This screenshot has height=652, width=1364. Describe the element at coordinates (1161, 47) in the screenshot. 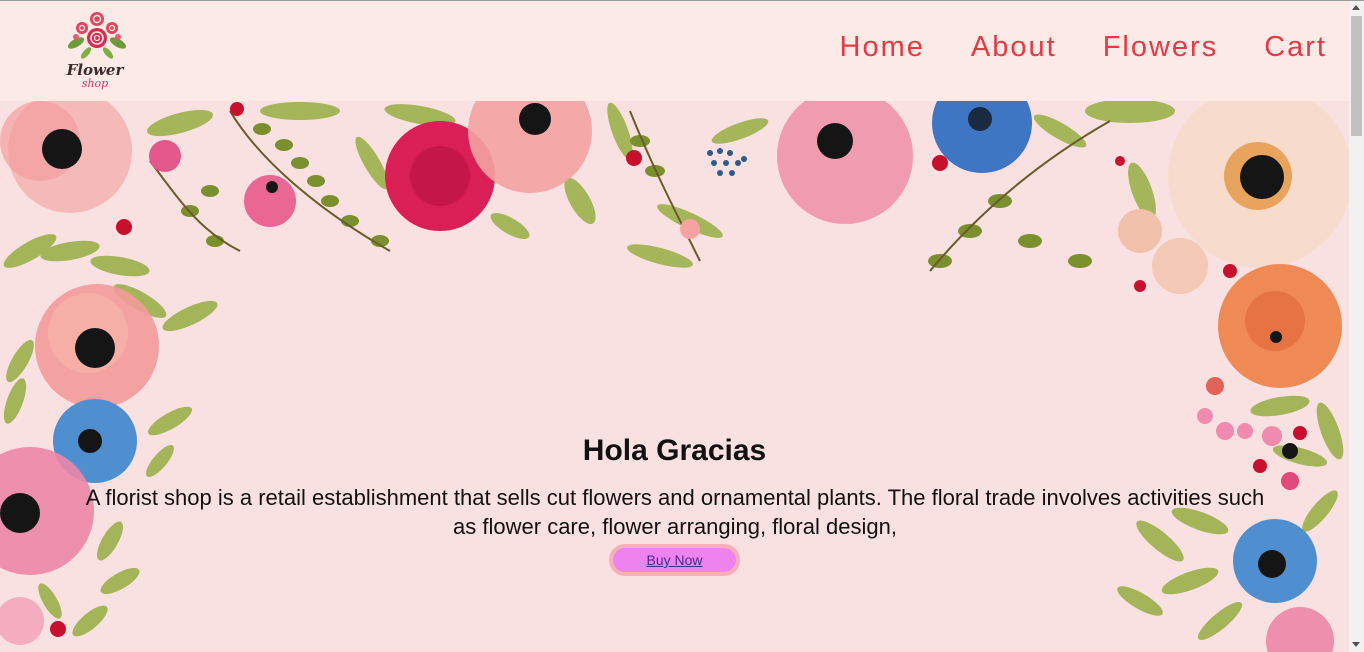

I see `nav-link-flowers: Flowers` at that location.